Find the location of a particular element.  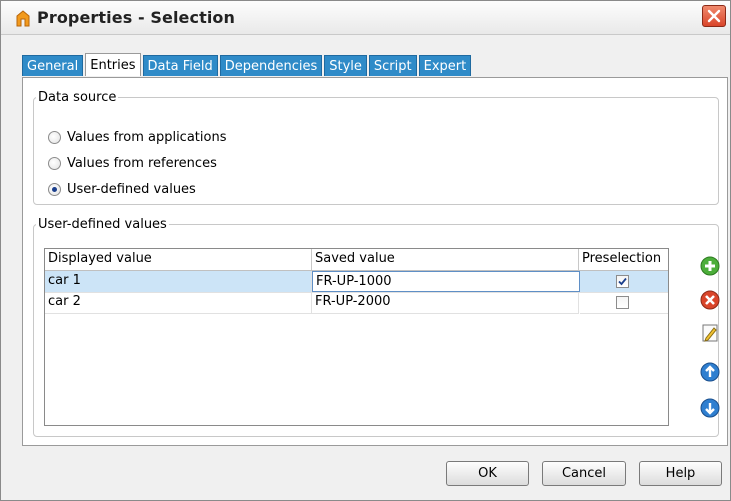

help-button: Help is located at coordinates (680, 473).